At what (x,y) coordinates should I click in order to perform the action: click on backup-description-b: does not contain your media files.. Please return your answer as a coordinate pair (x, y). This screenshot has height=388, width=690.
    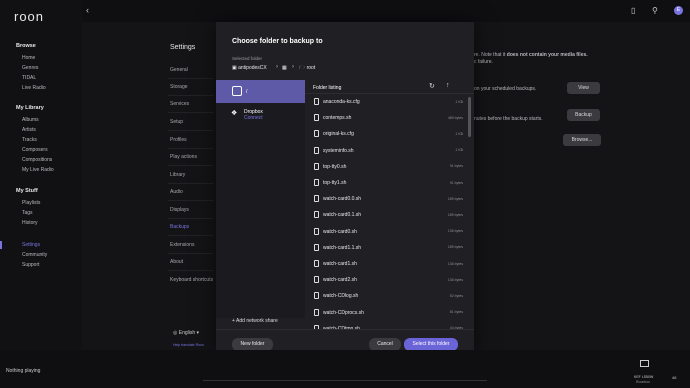
    Looking at the image, I should click on (547, 55).